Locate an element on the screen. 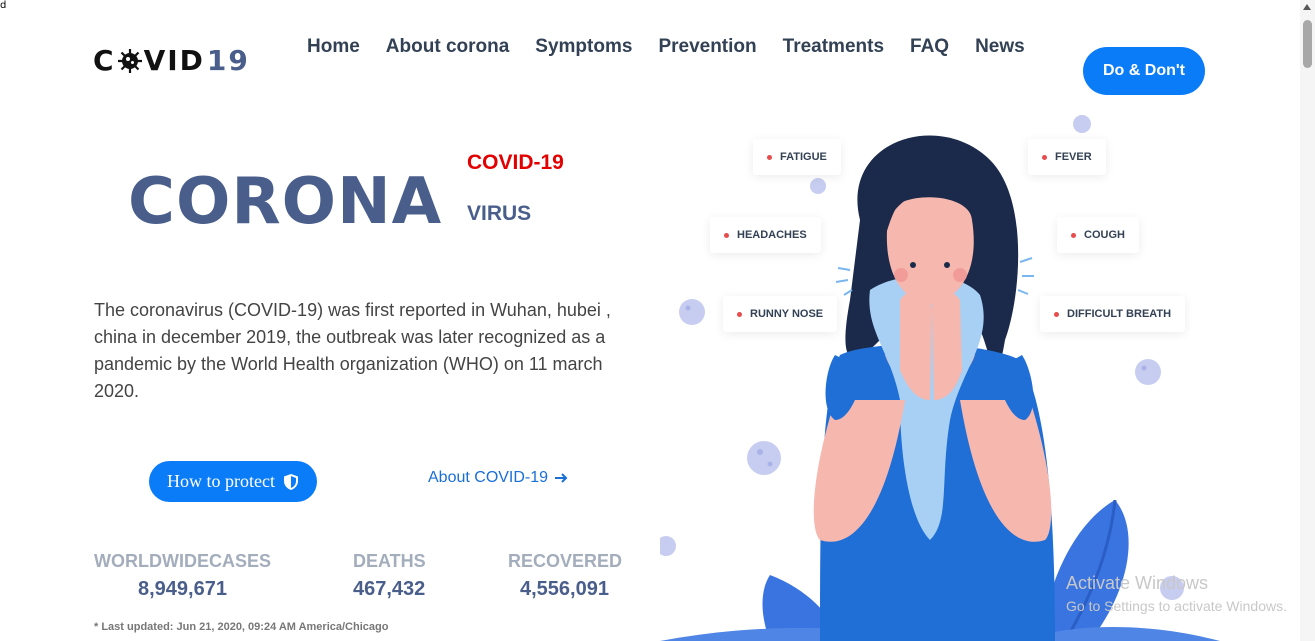 Image resolution: width=1315 pixels, height=641 pixels. symptom-tag-fatigue: FATIGUE is located at coordinates (797, 157).